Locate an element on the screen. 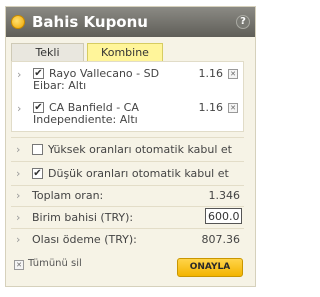  bet-match-line2: Independiente: Altı is located at coordinates (85, 119).